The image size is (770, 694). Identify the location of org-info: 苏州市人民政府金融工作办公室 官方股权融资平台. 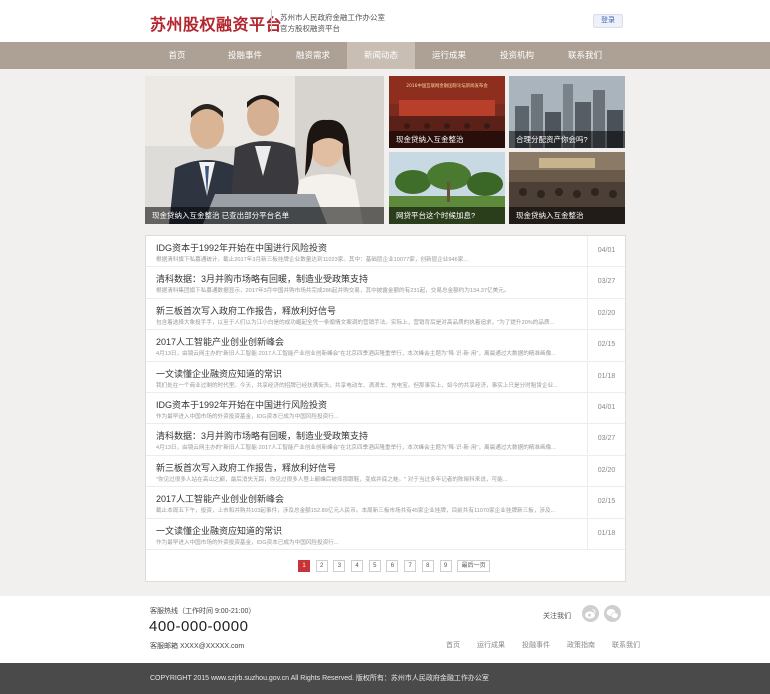
(332, 23).